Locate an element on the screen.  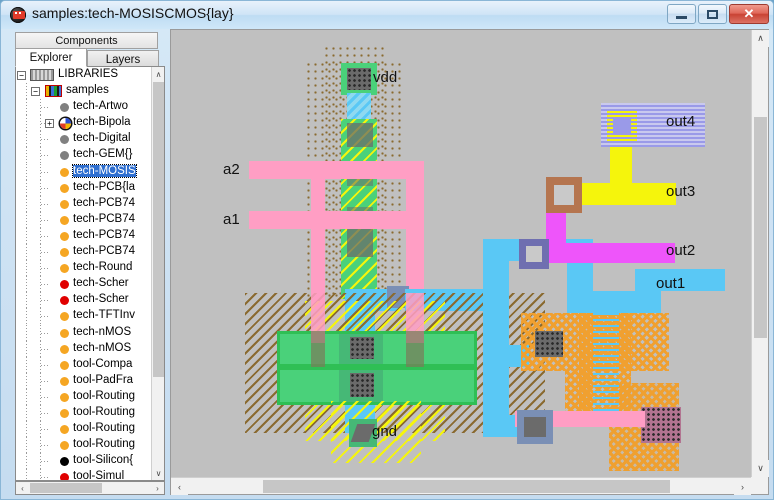
tree-horizontal-scrollbar: ‹ › is located at coordinates (90, 488).